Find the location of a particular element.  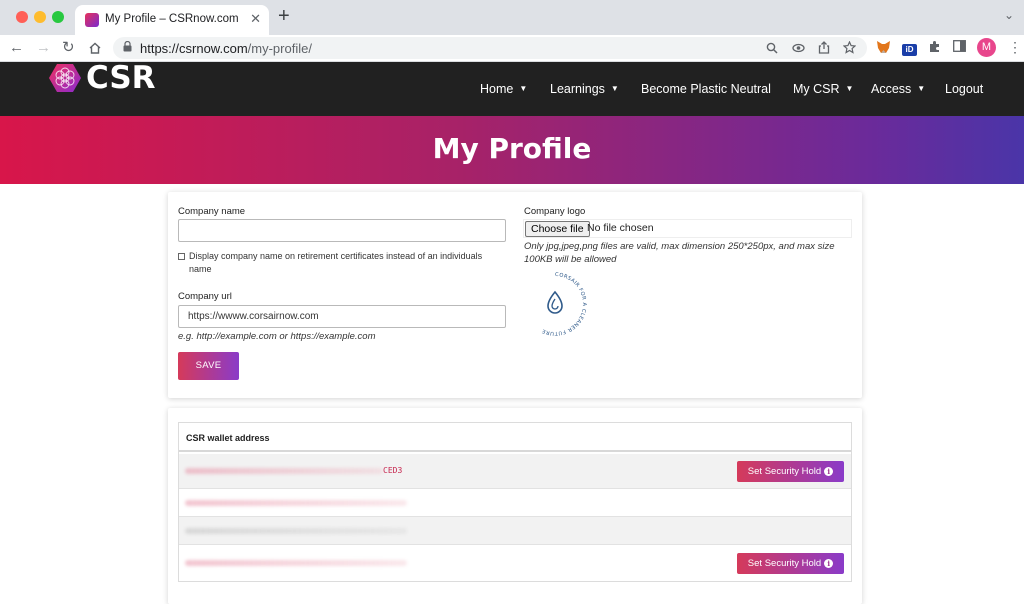

nav-learnings: Learnings ▼ is located at coordinates (584, 89).